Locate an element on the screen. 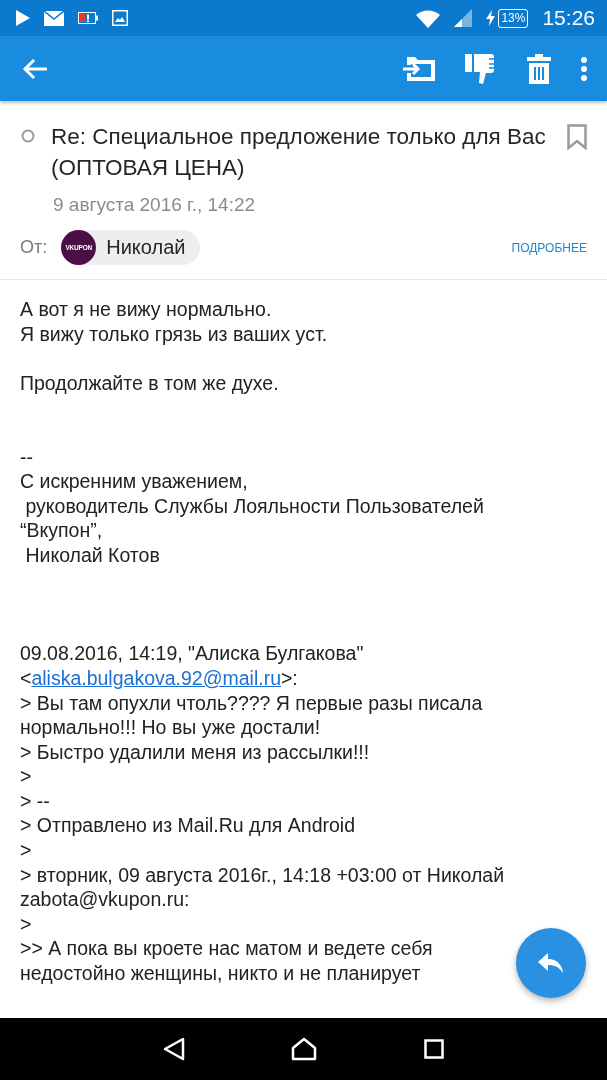 The image size is (607, 1080). battery-indicator: 13% is located at coordinates (513, 18).